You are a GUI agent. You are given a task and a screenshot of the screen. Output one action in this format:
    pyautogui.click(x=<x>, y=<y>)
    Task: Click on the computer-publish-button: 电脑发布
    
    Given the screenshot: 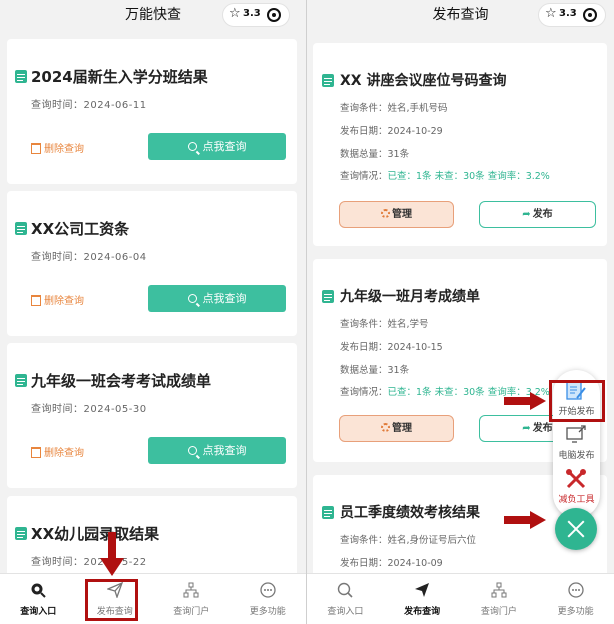 What is the action you would take?
    pyautogui.click(x=576, y=442)
    